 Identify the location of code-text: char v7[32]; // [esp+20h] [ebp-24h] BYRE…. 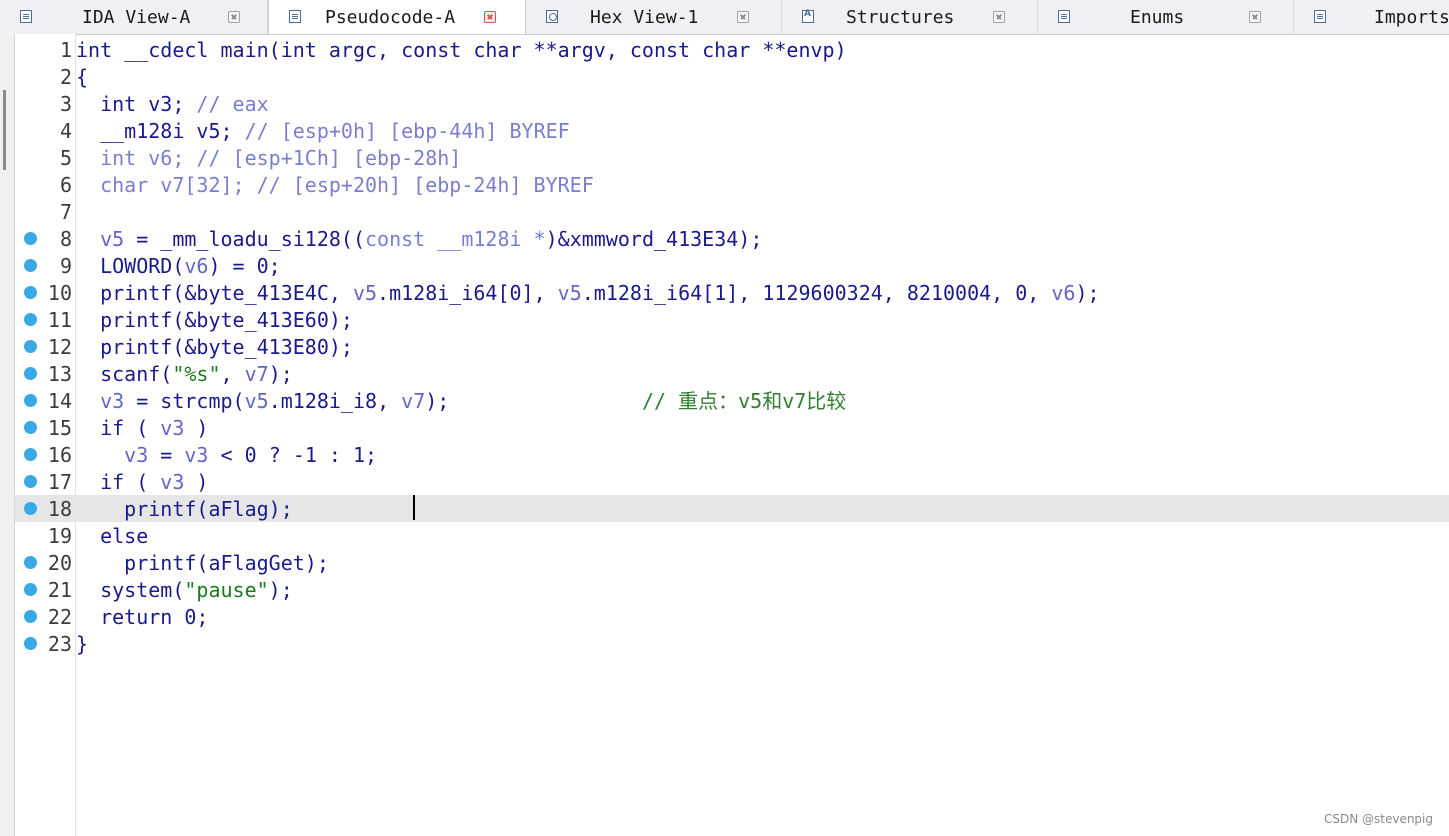
(335, 185).